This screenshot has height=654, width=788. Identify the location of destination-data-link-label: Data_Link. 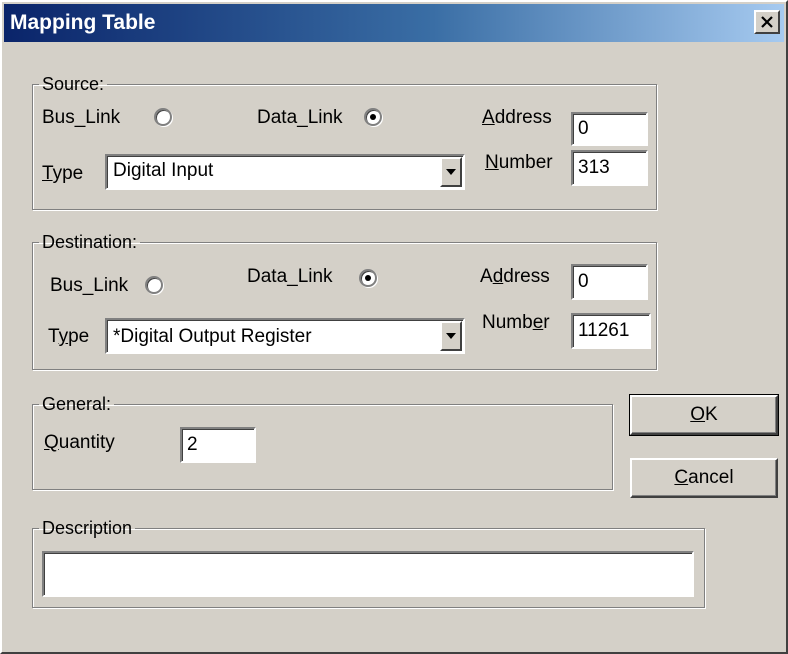
(290, 276).